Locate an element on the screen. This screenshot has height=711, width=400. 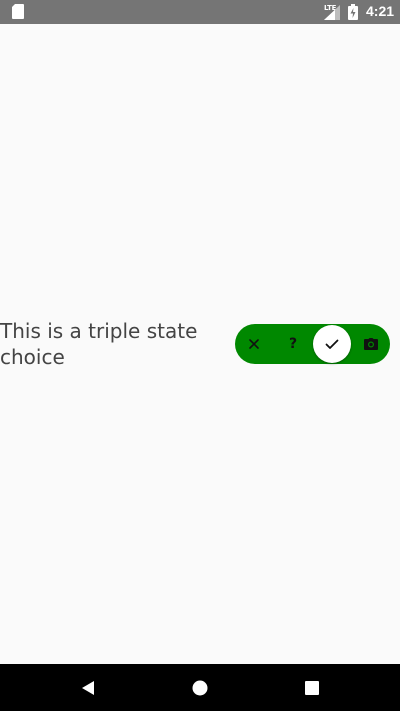
home-icon is located at coordinates (200, 687).